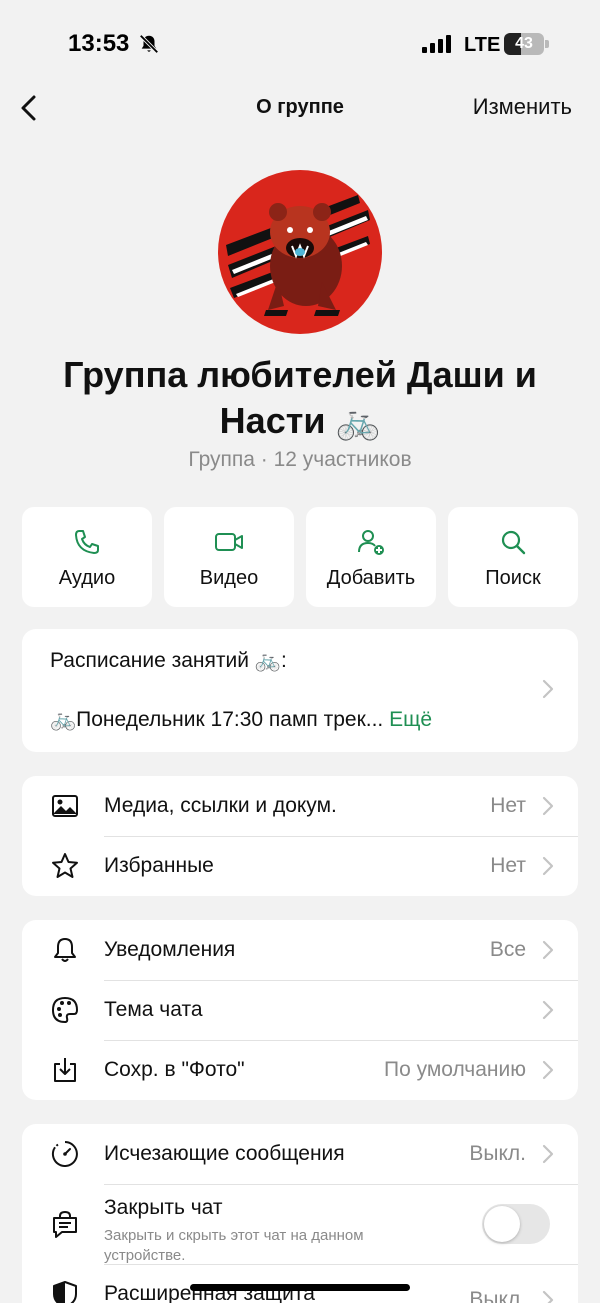 The height and width of the screenshot is (1303, 600). I want to click on group-meta: Группа · 12 участников, so click(300, 459).